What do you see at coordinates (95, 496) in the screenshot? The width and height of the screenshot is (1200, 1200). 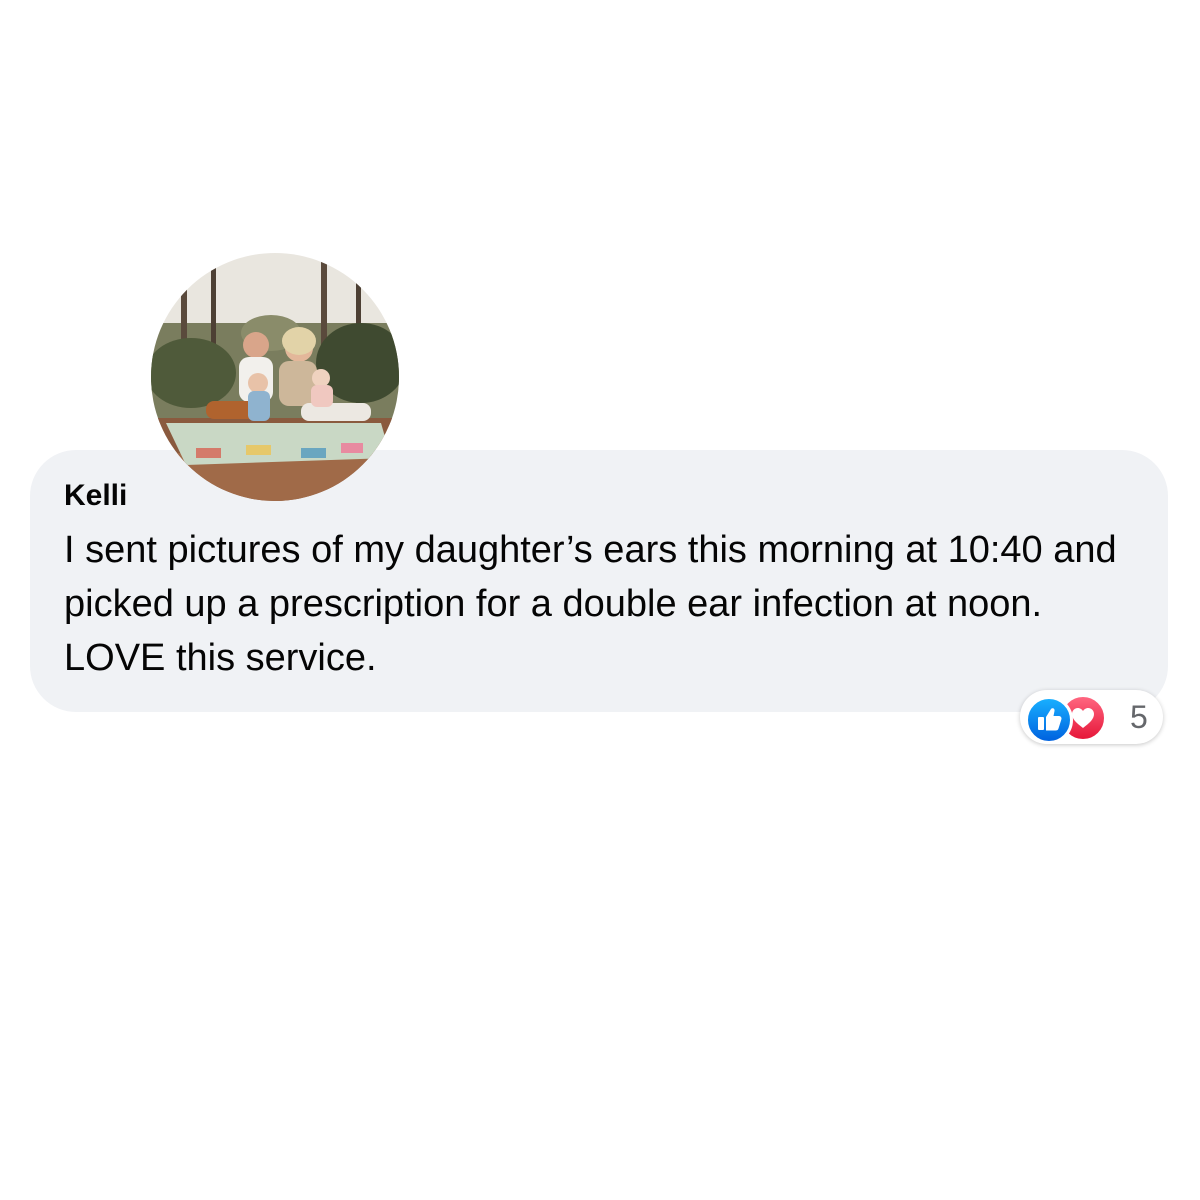 I see `comment-author-name: Kelli` at bounding box center [95, 496].